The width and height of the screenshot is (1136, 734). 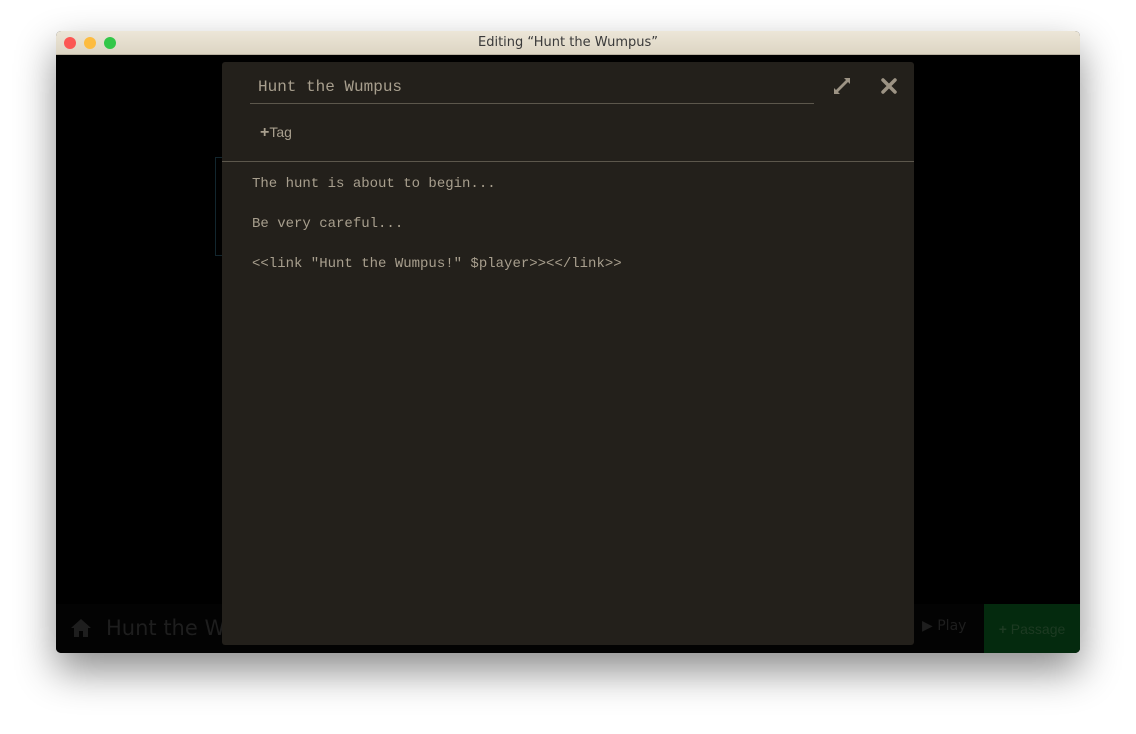 I want to click on passage-name-input, so click(x=532, y=87).